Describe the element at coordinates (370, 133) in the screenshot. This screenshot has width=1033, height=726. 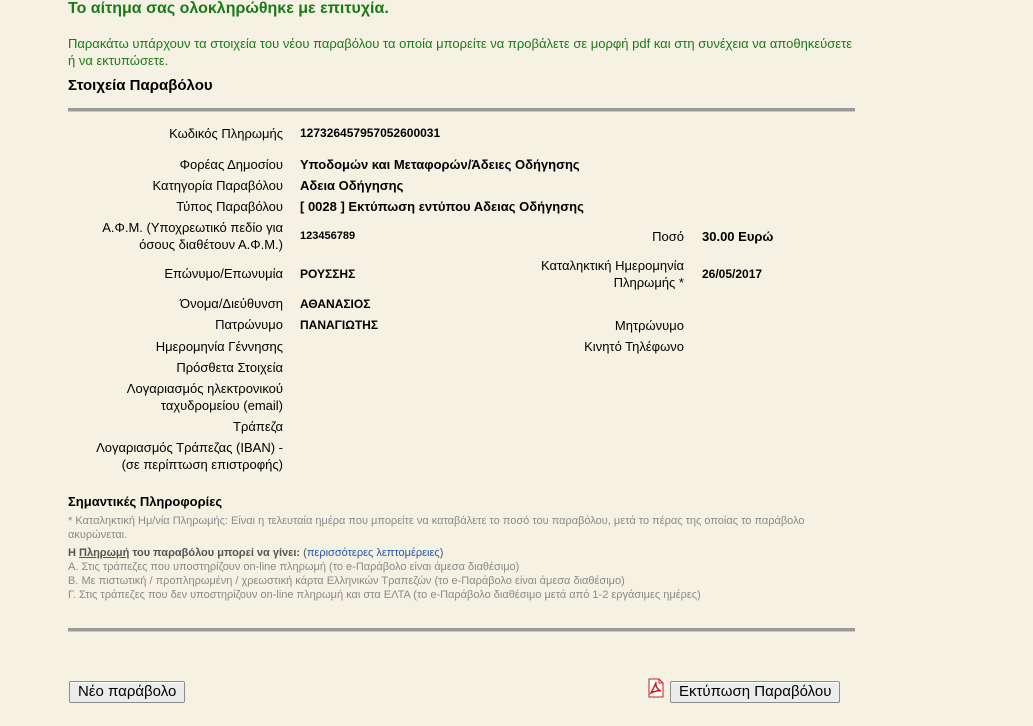
I see `payment-code-value: 127326457957052600031` at that location.